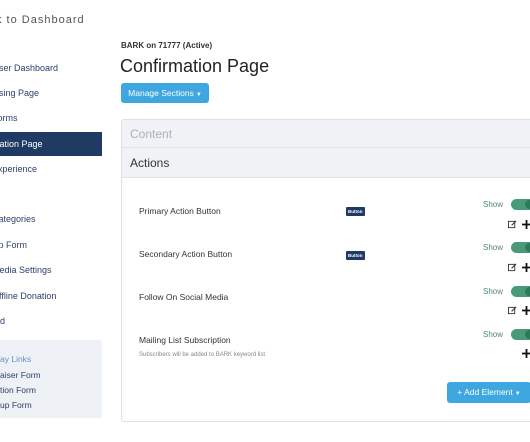  Describe the element at coordinates (14, 245) in the screenshot. I see `sidebar-item-label: Up Form` at that location.